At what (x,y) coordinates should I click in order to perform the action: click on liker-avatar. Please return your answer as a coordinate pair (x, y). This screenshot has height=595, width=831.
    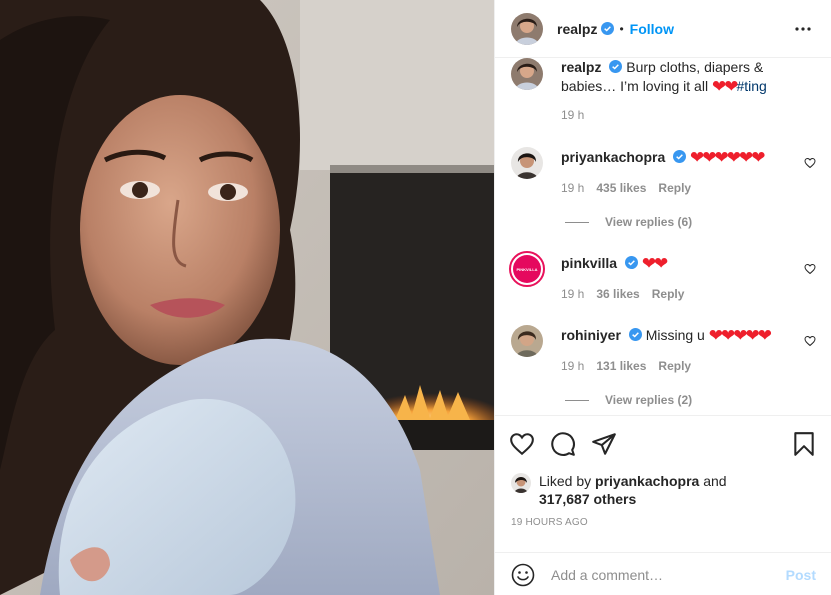
    Looking at the image, I should click on (521, 483).